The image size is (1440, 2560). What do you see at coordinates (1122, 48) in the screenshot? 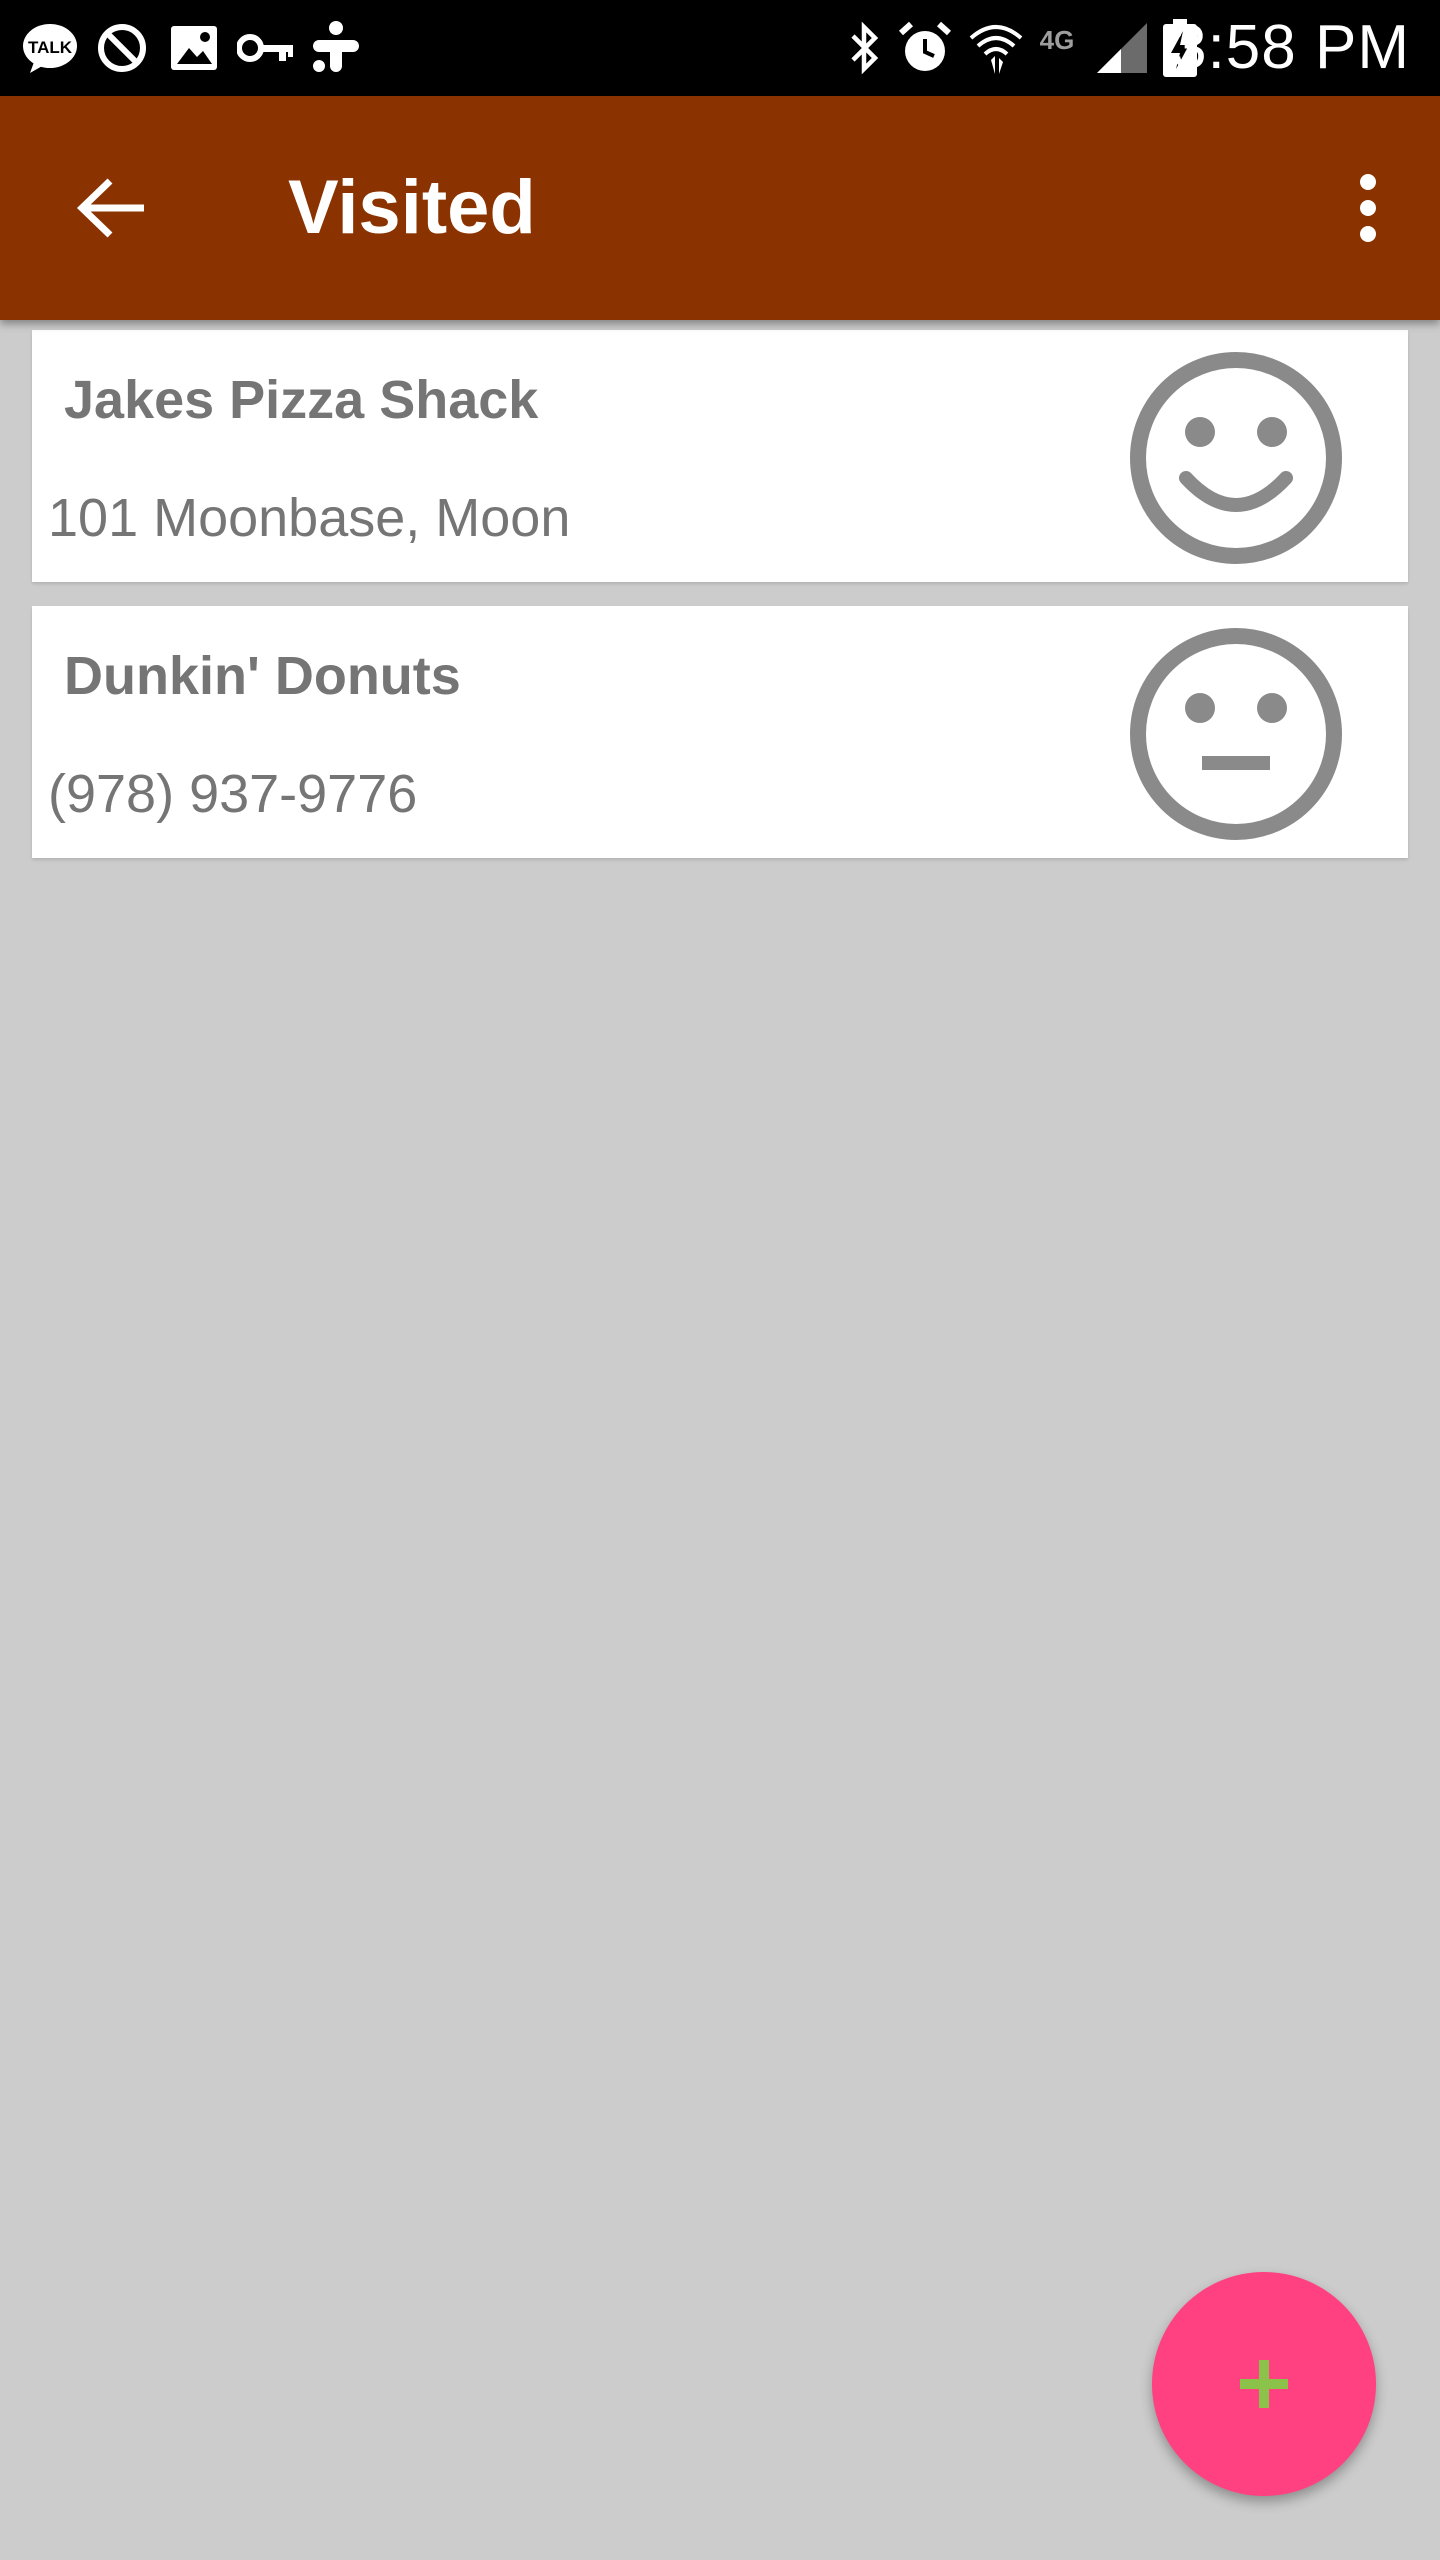
I see `signal-icon` at bounding box center [1122, 48].